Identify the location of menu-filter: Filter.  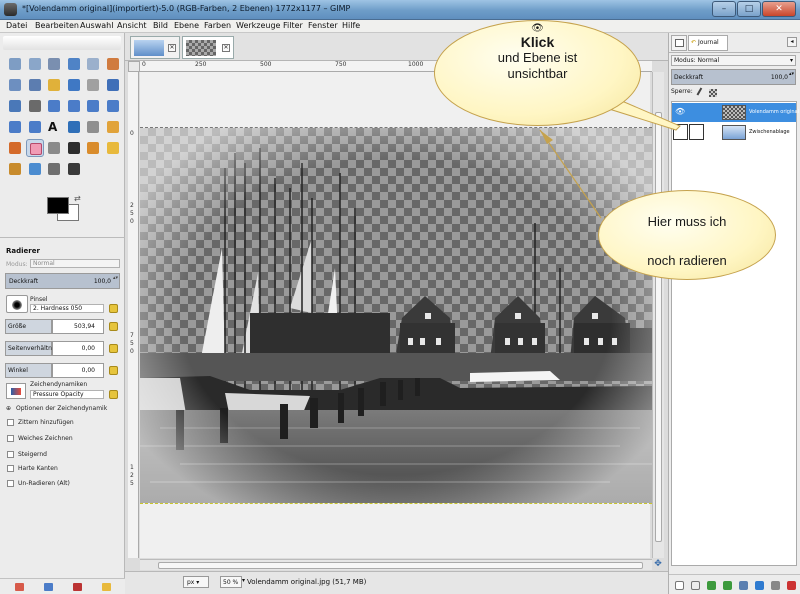
(293, 25).